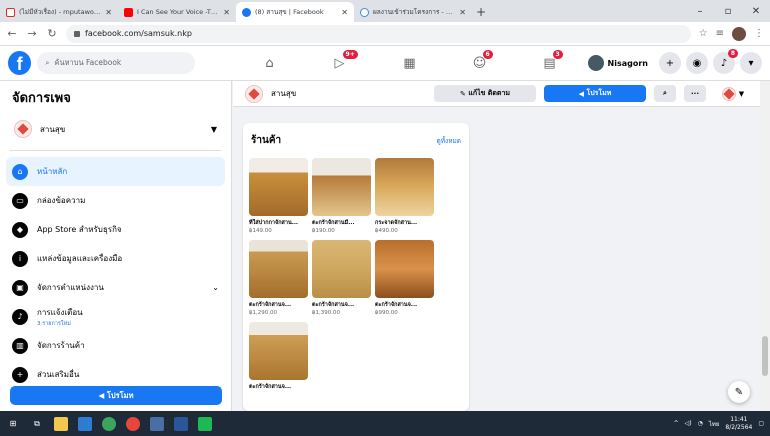 This screenshot has width=770, height=436. Describe the element at coordinates (115, 374) in the screenshot. I see `sidebar-item-more: + ส่วนเสริมอื่น` at that location.